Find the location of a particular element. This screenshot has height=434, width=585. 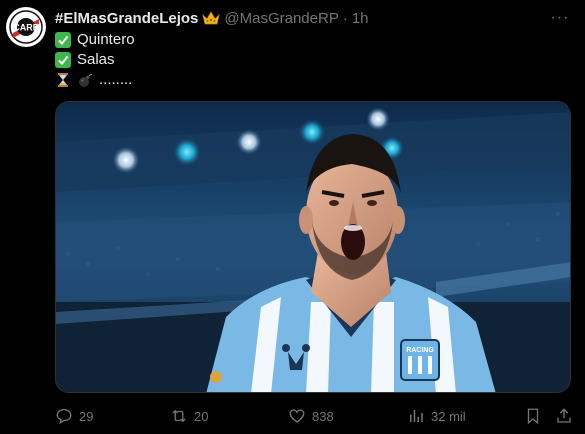

tweet-actions: 29 20 838 32 mil is located at coordinates (315, 416).